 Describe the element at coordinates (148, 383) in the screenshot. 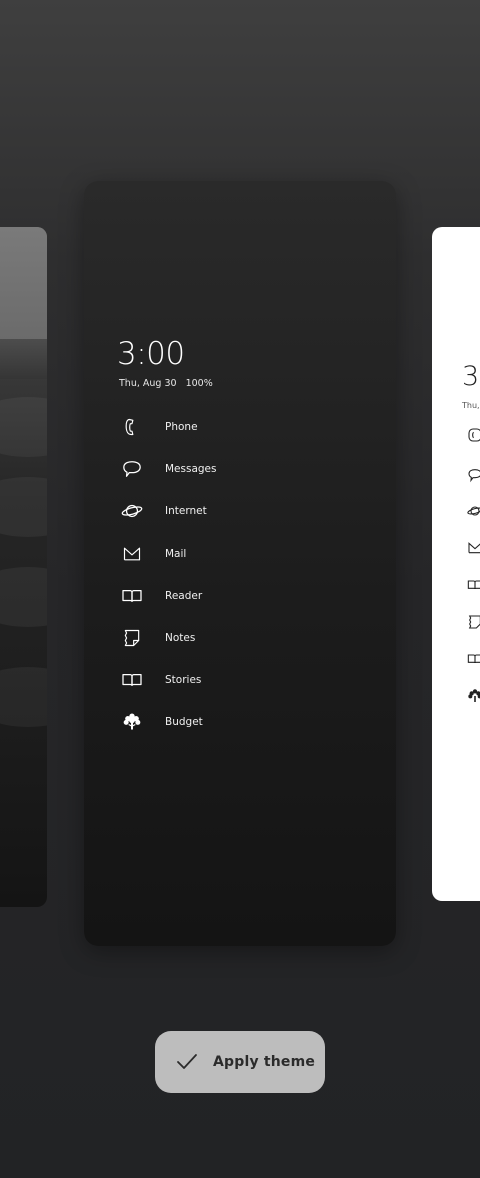

I see `preview-date: Thu, Aug 30` at that location.